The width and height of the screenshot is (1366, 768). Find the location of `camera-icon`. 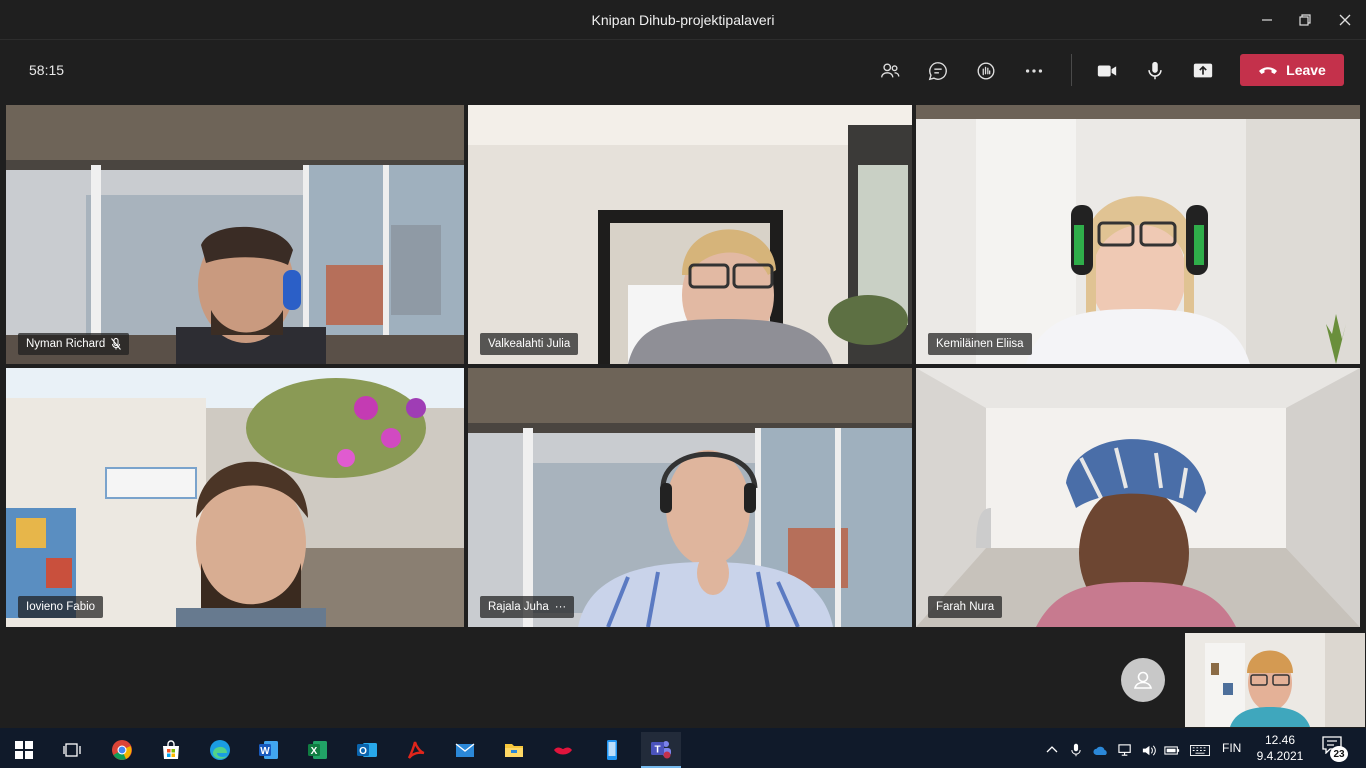

camera-icon is located at coordinates (1107, 71).